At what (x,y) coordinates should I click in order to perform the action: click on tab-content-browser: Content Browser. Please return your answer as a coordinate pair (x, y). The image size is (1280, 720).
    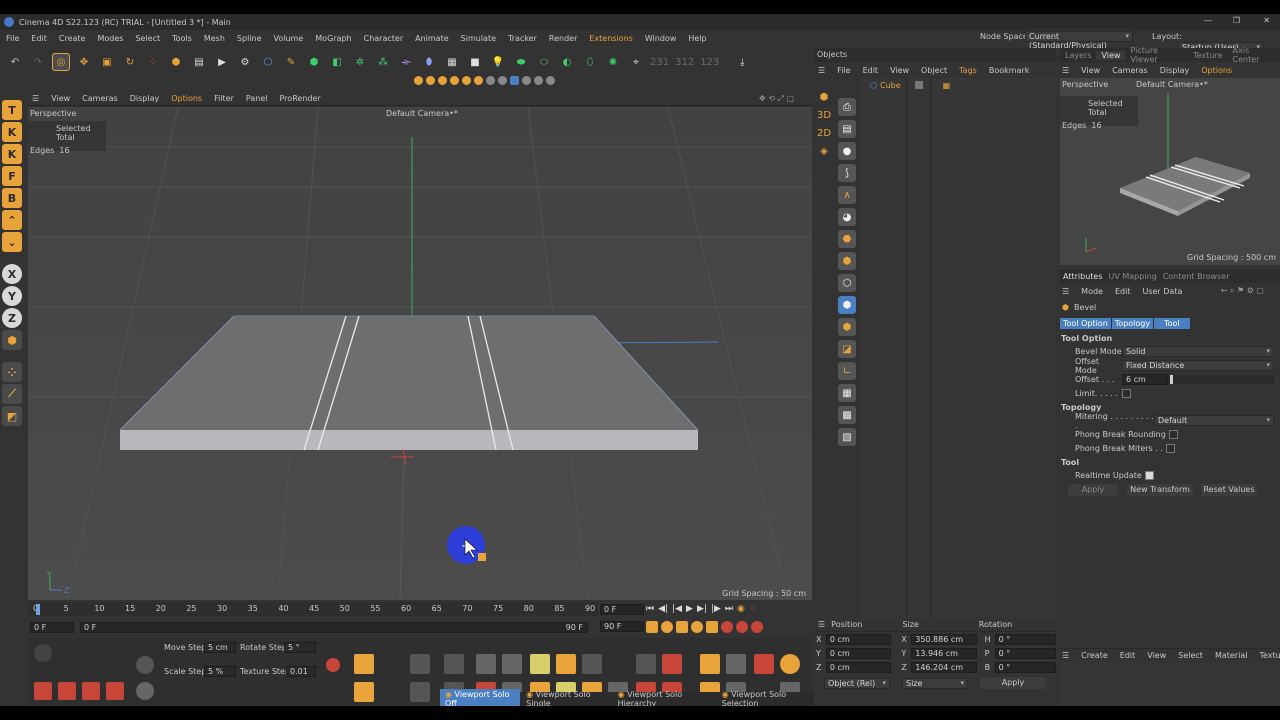
    Looking at the image, I should click on (1196, 276).